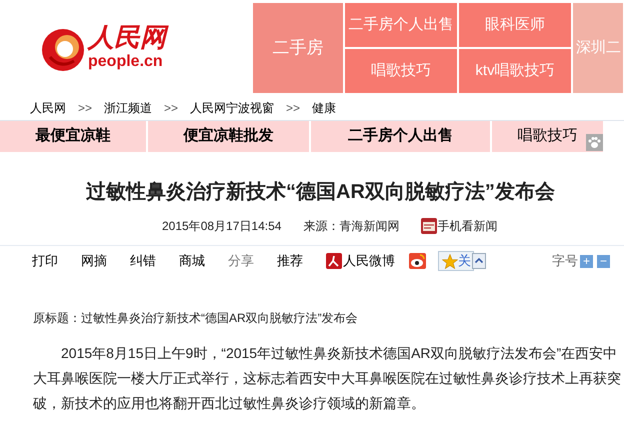 The height and width of the screenshot is (427, 624). What do you see at coordinates (547, 136) in the screenshot?
I see `nav-link: 唱歌技巧` at bounding box center [547, 136].